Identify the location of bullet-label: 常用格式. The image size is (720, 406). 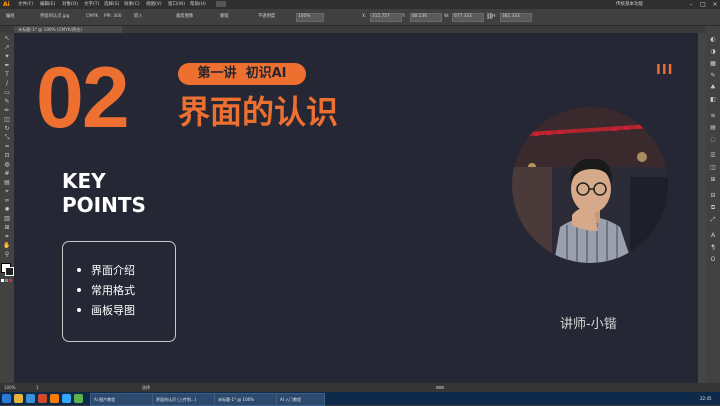
(113, 290).